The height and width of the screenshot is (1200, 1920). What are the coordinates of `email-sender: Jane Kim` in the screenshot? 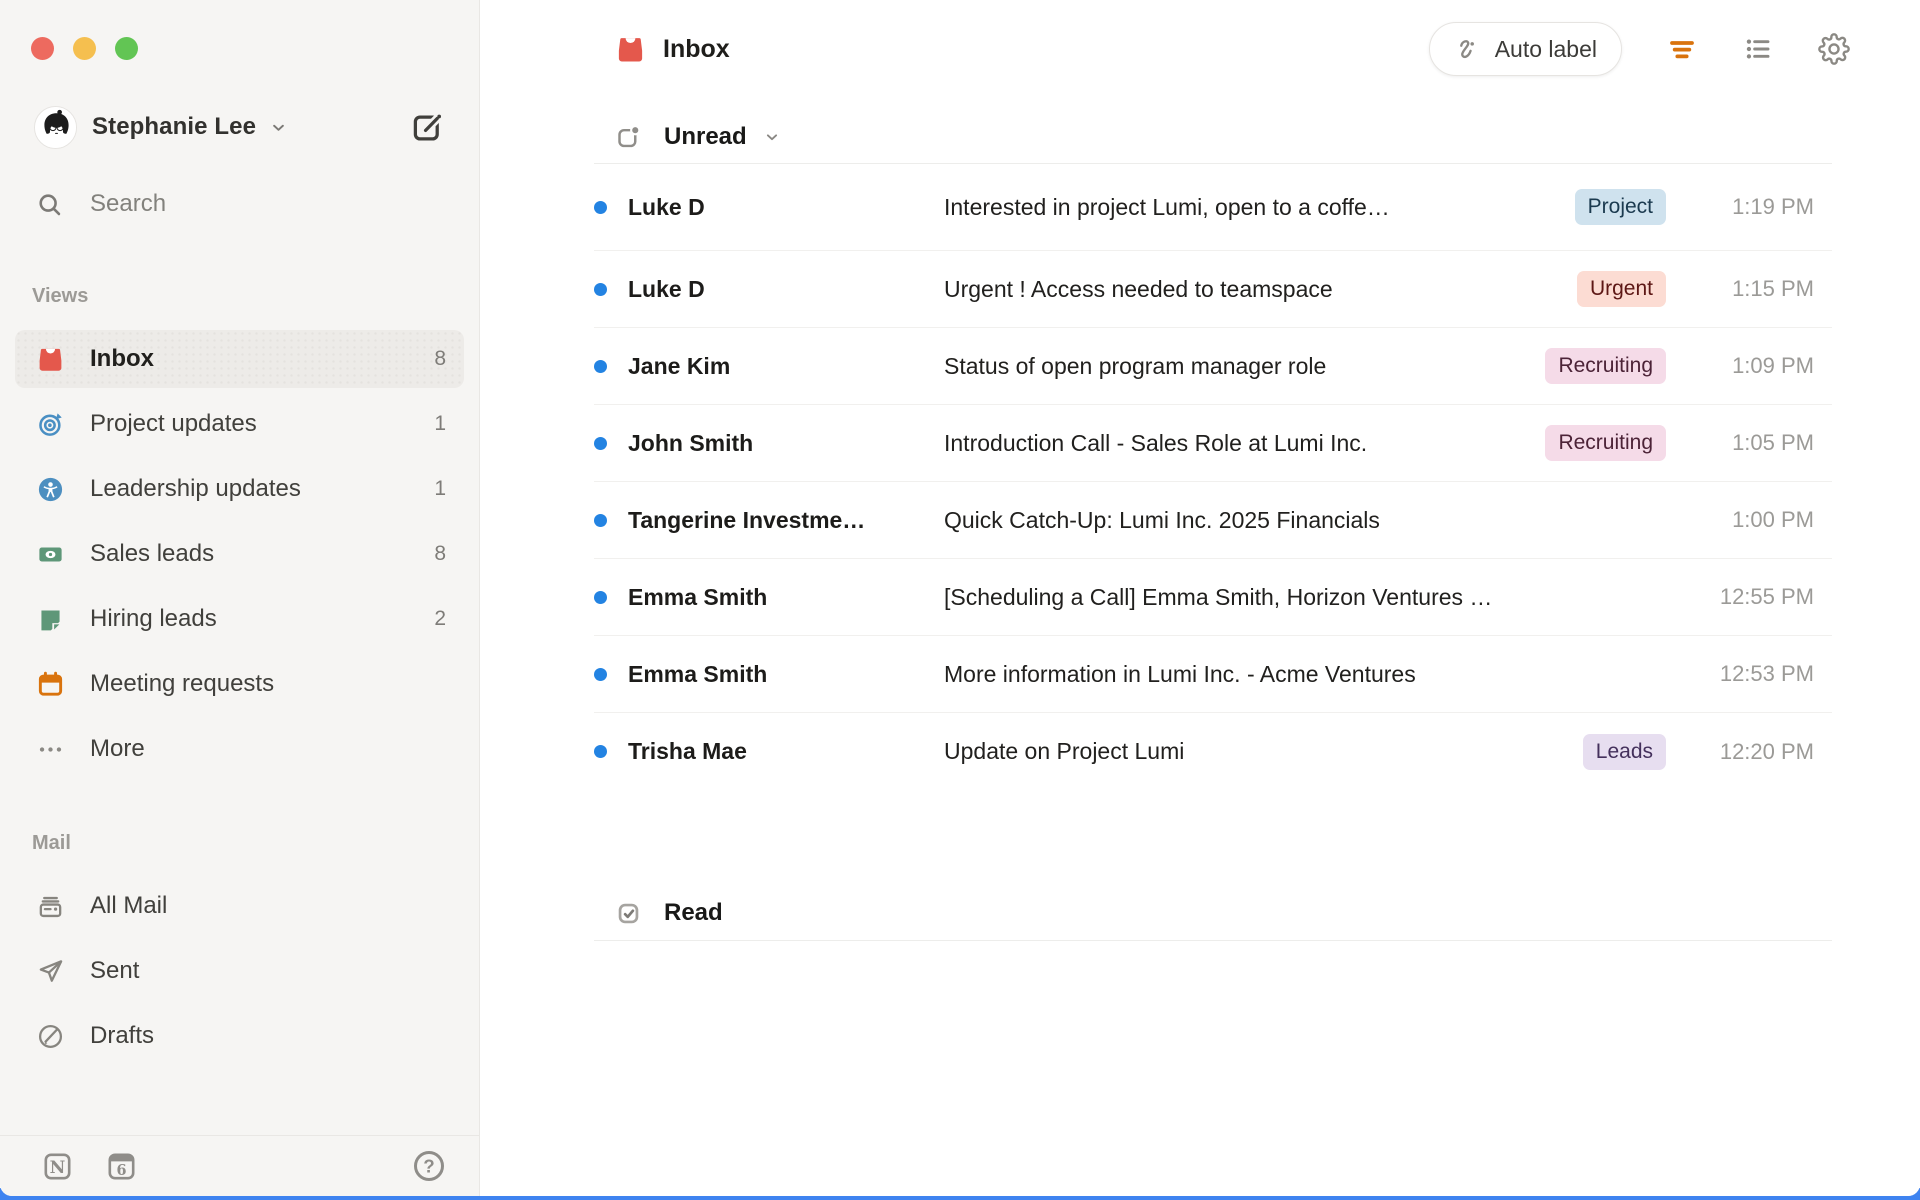 It's located at (679, 365).